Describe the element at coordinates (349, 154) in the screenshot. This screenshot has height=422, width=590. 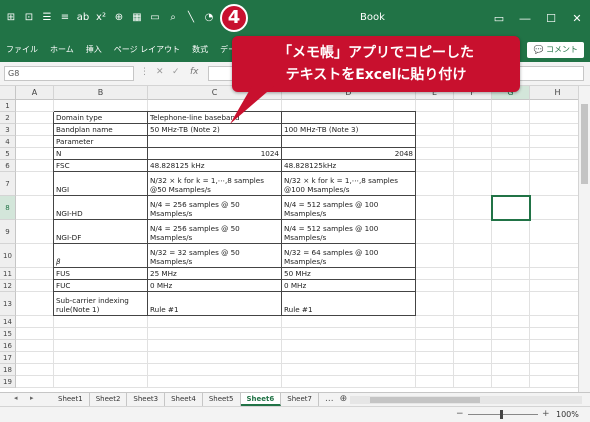
I see `cell-D5: 2048` at that location.